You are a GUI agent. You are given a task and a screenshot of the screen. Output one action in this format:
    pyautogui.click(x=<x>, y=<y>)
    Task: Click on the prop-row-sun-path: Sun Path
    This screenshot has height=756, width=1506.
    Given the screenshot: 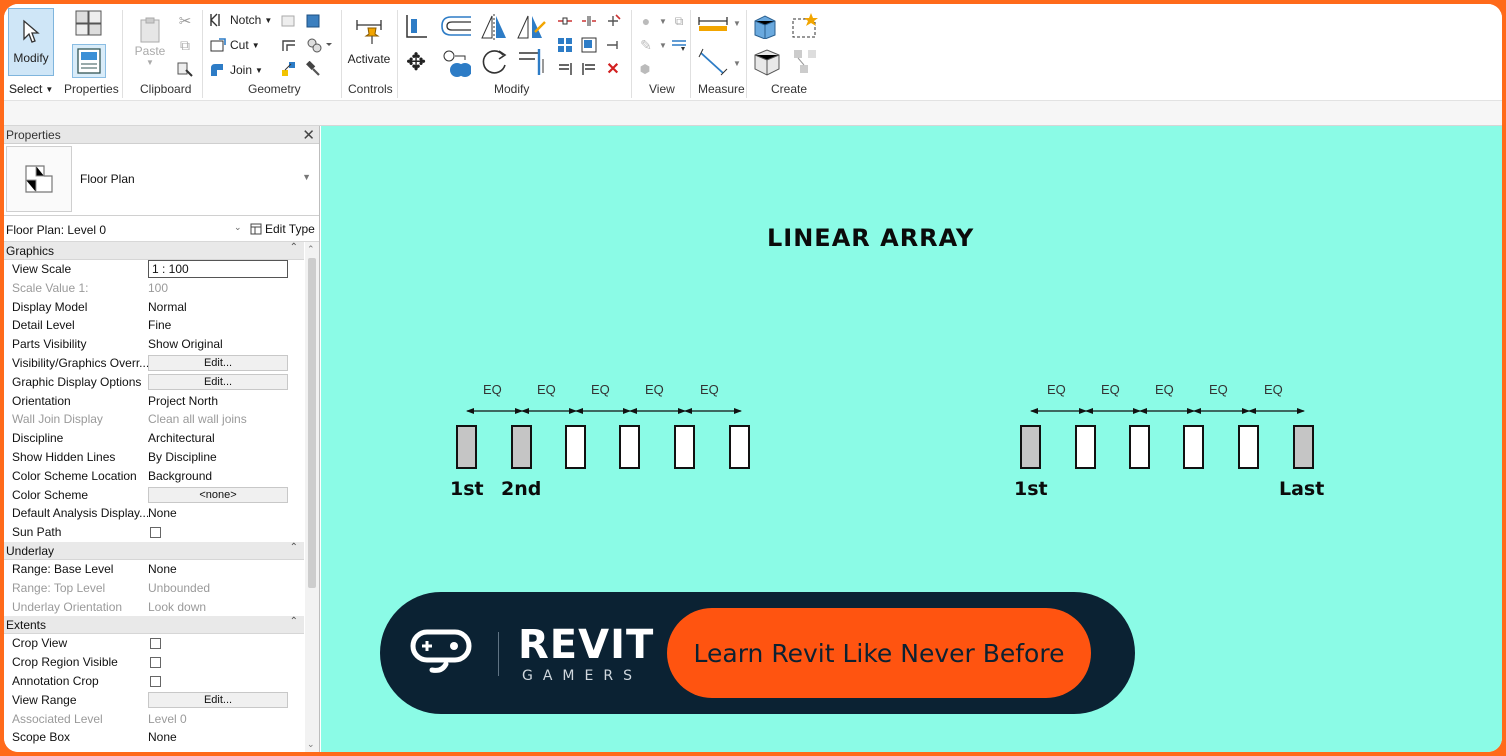 What is the action you would take?
    pyautogui.click(x=154, y=532)
    